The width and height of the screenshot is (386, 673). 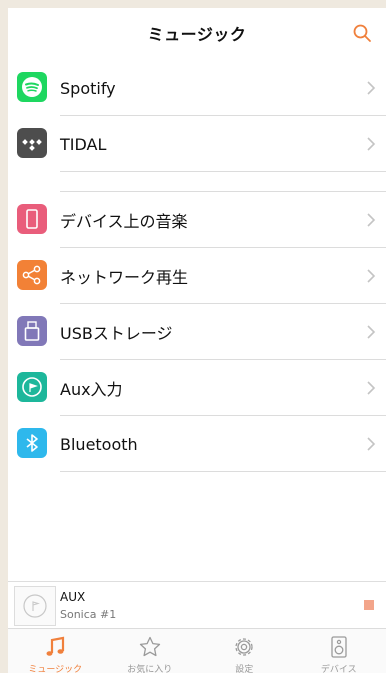 I want to click on music-note-icon, so click(x=55, y=646).